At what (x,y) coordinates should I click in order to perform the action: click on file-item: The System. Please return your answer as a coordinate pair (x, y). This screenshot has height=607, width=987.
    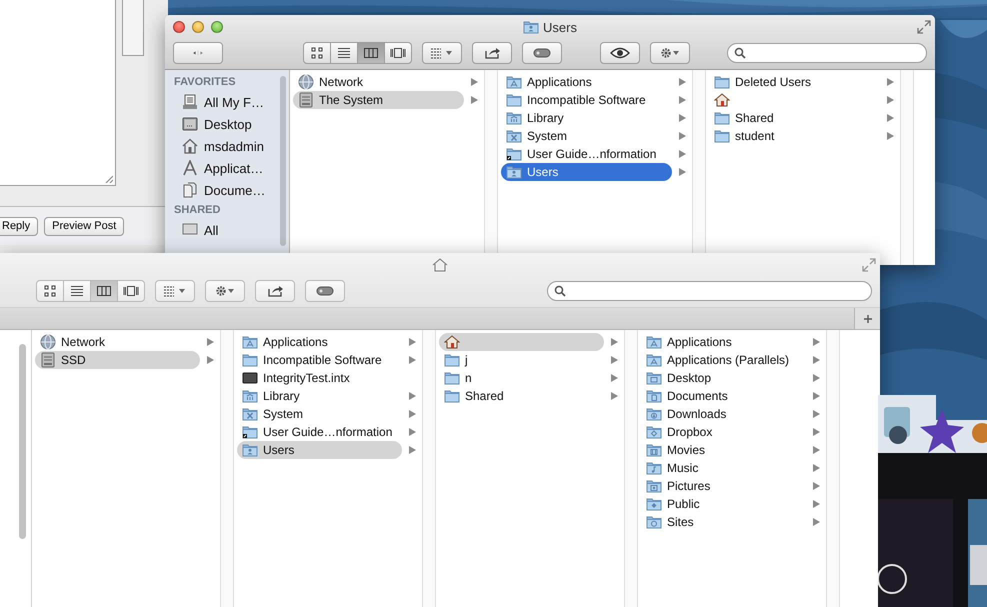
    Looking at the image, I should click on (378, 100).